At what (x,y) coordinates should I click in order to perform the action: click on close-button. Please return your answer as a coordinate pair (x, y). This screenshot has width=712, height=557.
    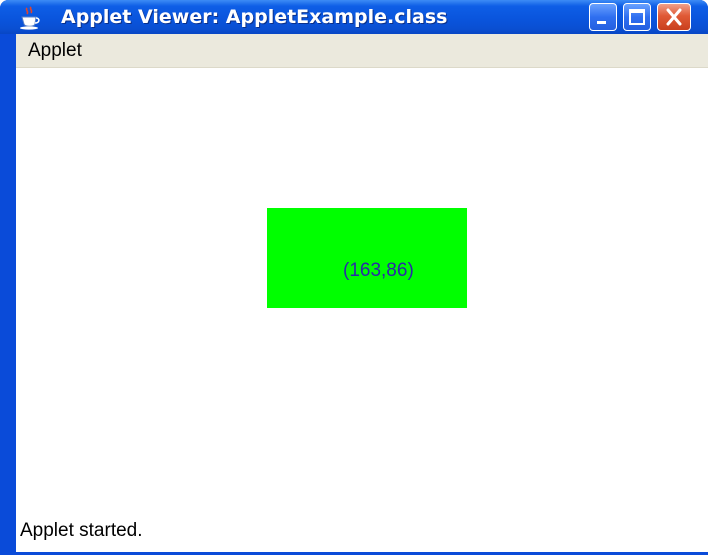
    Looking at the image, I should click on (674, 17).